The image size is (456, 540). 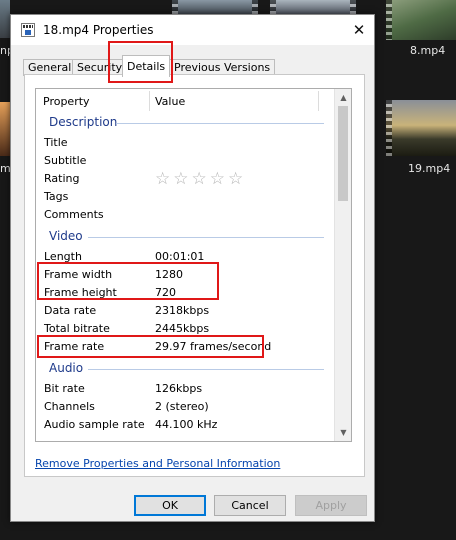 What do you see at coordinates (343, 97) in the screenshot?
I see `scroll-up-arrow-icon: ▲` at bounding box center [343, 97].